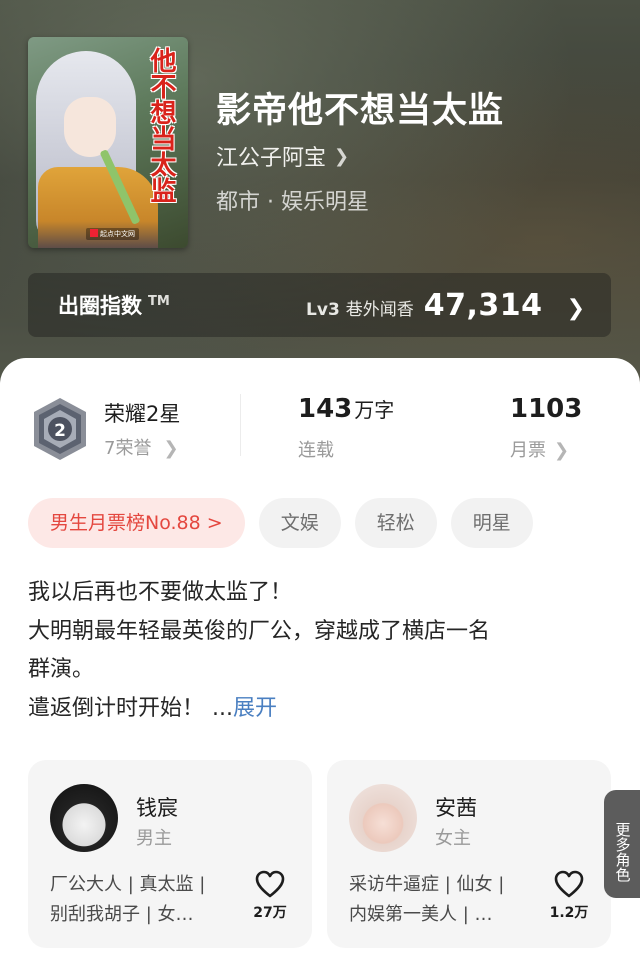 The width and height of the screenshot is (640, 962). I want to click on index-level: Lv3, so click(323, 309).